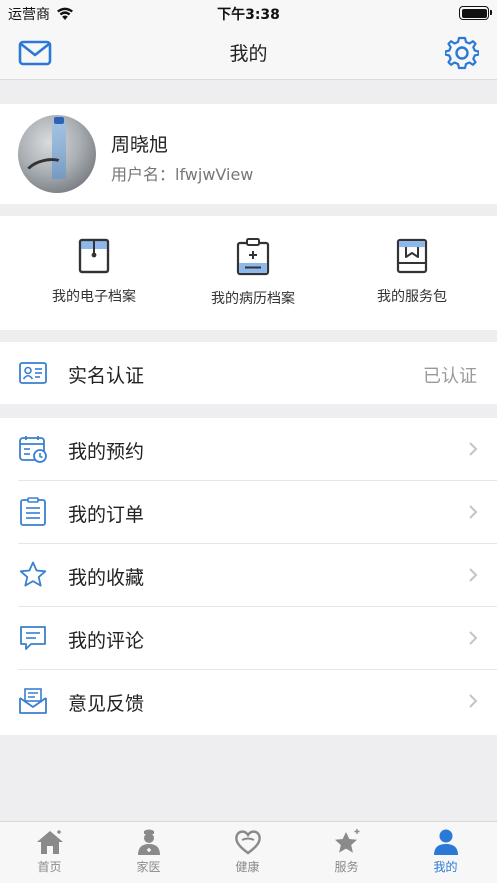 This screenshot has height=883, width=497. What do you see at coordinates (346, 867) in the screenshot?
I see `tab-label-services: 服务` at bounding box center [346, 867].